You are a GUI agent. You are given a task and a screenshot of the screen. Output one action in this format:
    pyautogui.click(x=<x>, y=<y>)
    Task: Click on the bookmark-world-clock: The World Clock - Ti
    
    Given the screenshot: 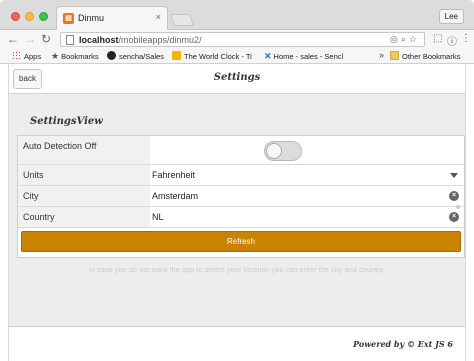 What is the action you would take?
    pyautogui.click(x=212, y=56)
    